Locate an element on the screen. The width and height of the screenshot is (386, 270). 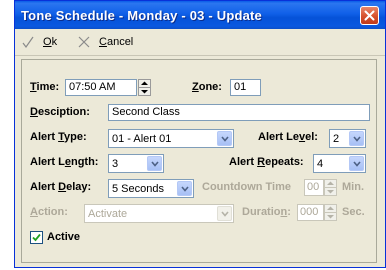
action-label: Action: is located at coordinates (49, 212).